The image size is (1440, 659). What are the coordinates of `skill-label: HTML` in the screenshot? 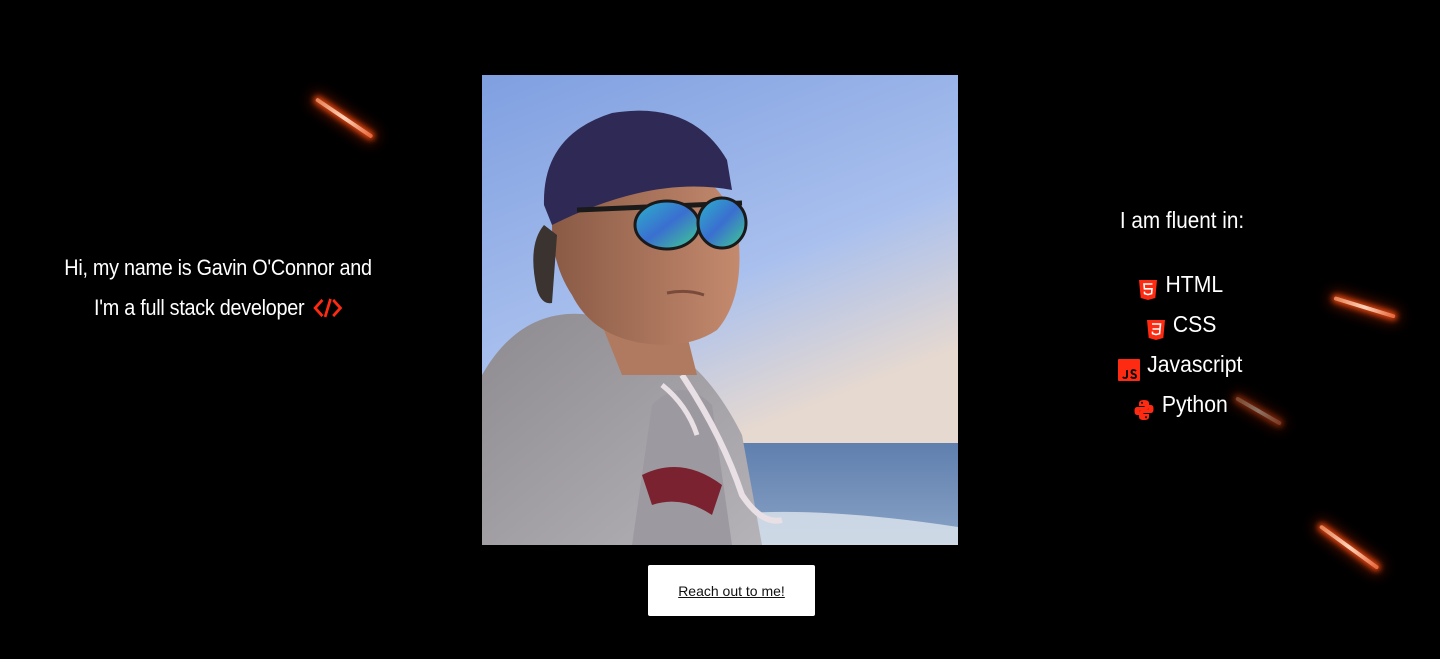 It's located at (1194, 284).